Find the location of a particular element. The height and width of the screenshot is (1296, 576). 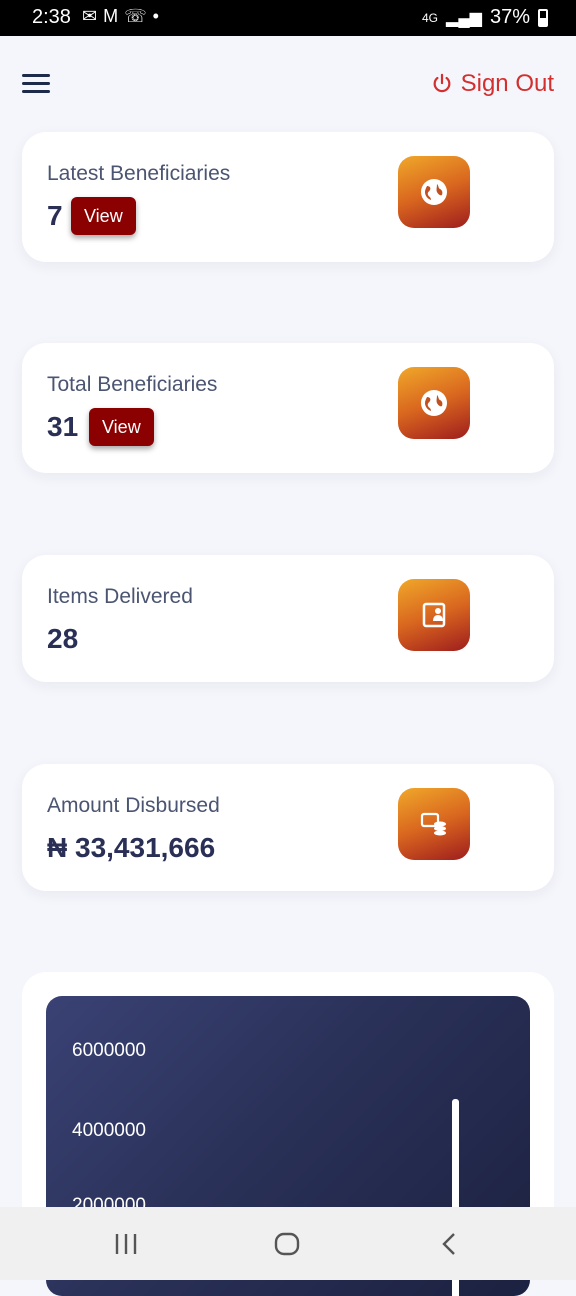

sign-out-button: Sign Out is located at coordinates (492, 84).